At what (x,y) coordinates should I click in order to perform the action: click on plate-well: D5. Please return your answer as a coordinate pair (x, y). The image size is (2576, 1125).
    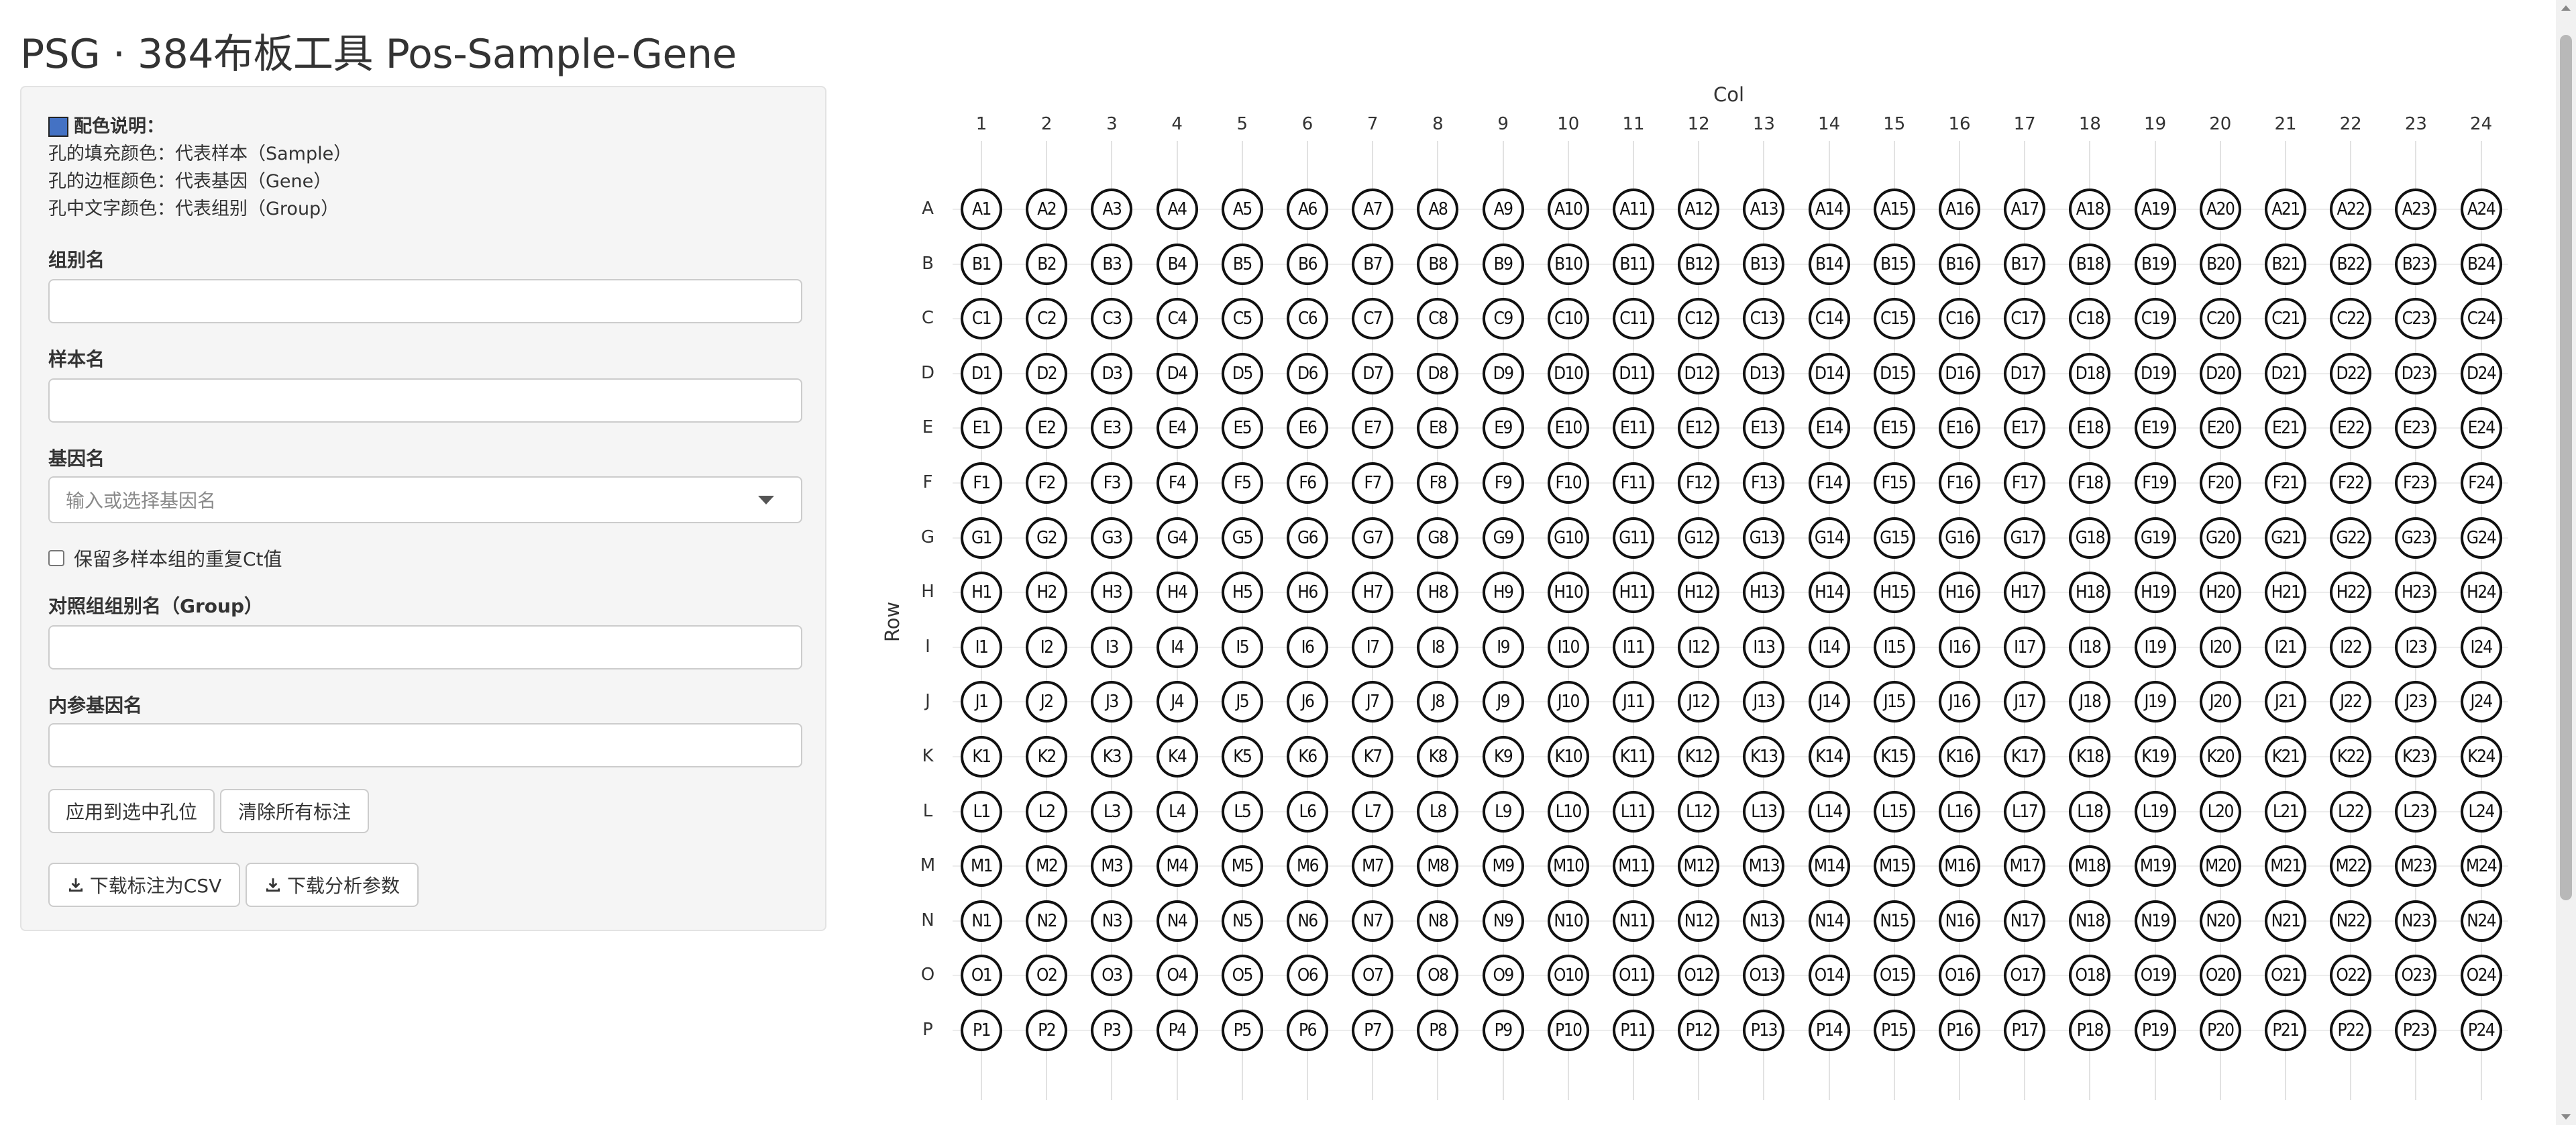
    Looking at the image, I should click on (1242, 373).